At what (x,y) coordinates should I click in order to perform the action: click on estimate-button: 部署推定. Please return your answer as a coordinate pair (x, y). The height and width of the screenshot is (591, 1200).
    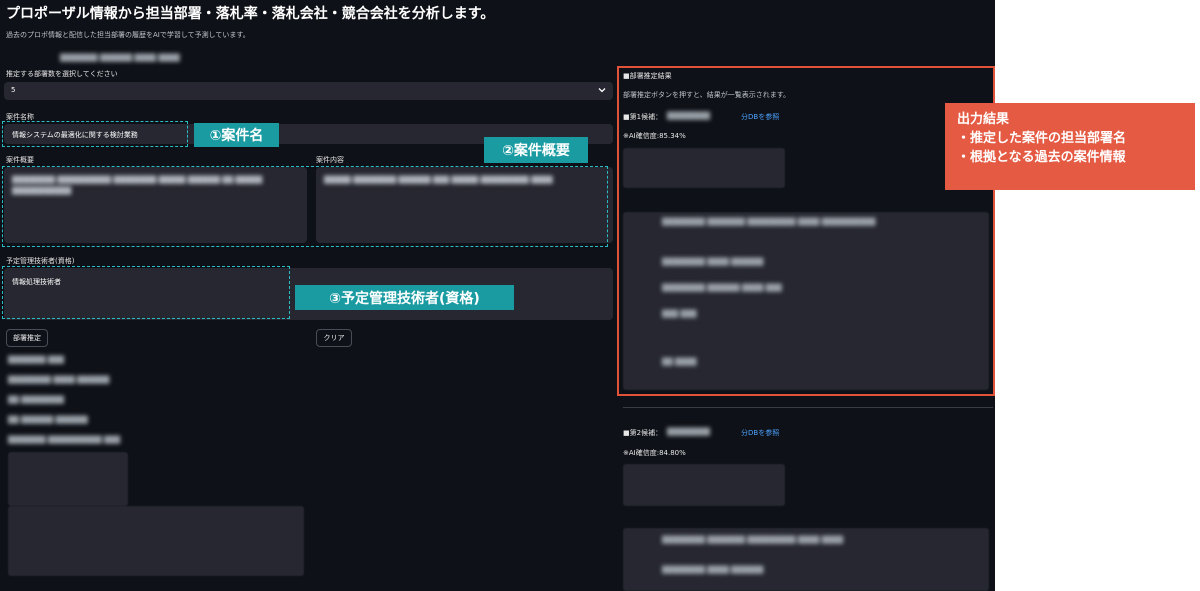
    Looking at the image, I should click on (27, 338).